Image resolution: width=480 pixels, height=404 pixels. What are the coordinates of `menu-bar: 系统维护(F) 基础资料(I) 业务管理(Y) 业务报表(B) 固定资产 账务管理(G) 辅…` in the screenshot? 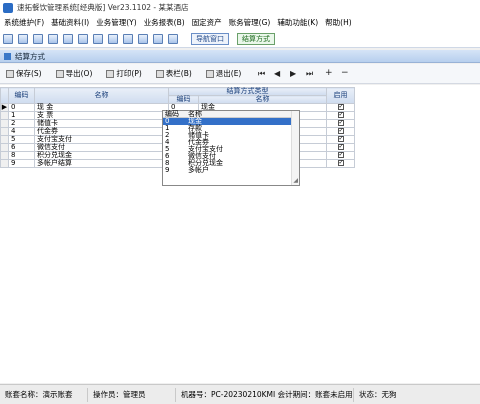 It's located at (240, 22).